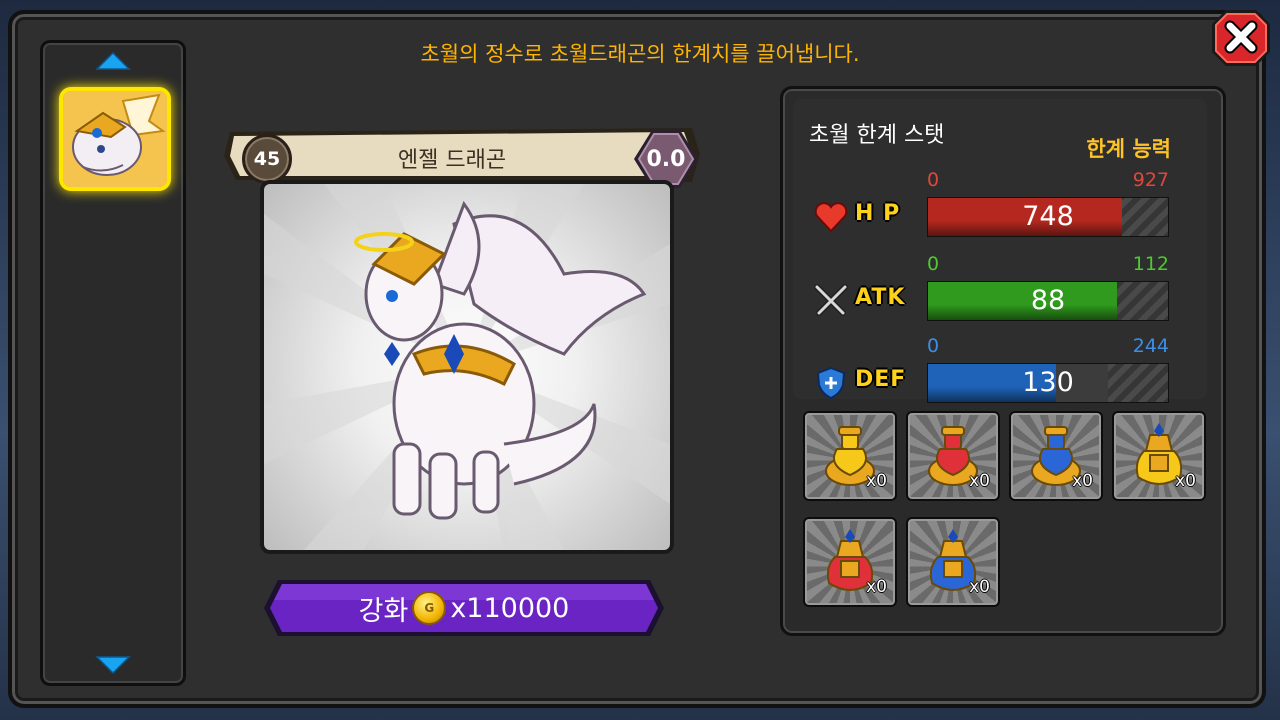 The height and width of the screenshot is (720, 1280). I want to click on stat-value: 130, so click(1048, 382).